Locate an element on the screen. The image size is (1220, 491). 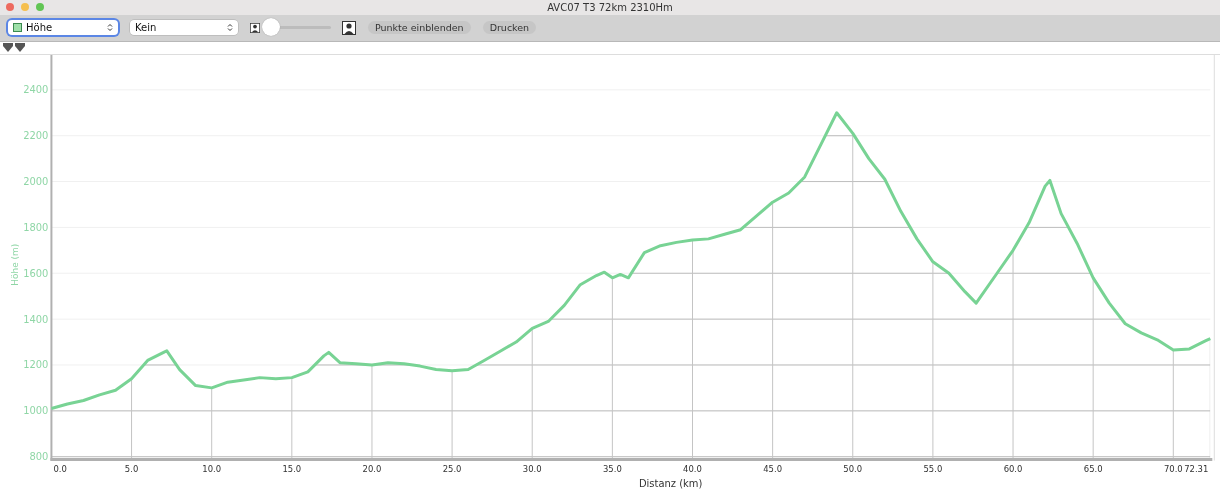
slider-thumb is located at coordinates (271, 26).